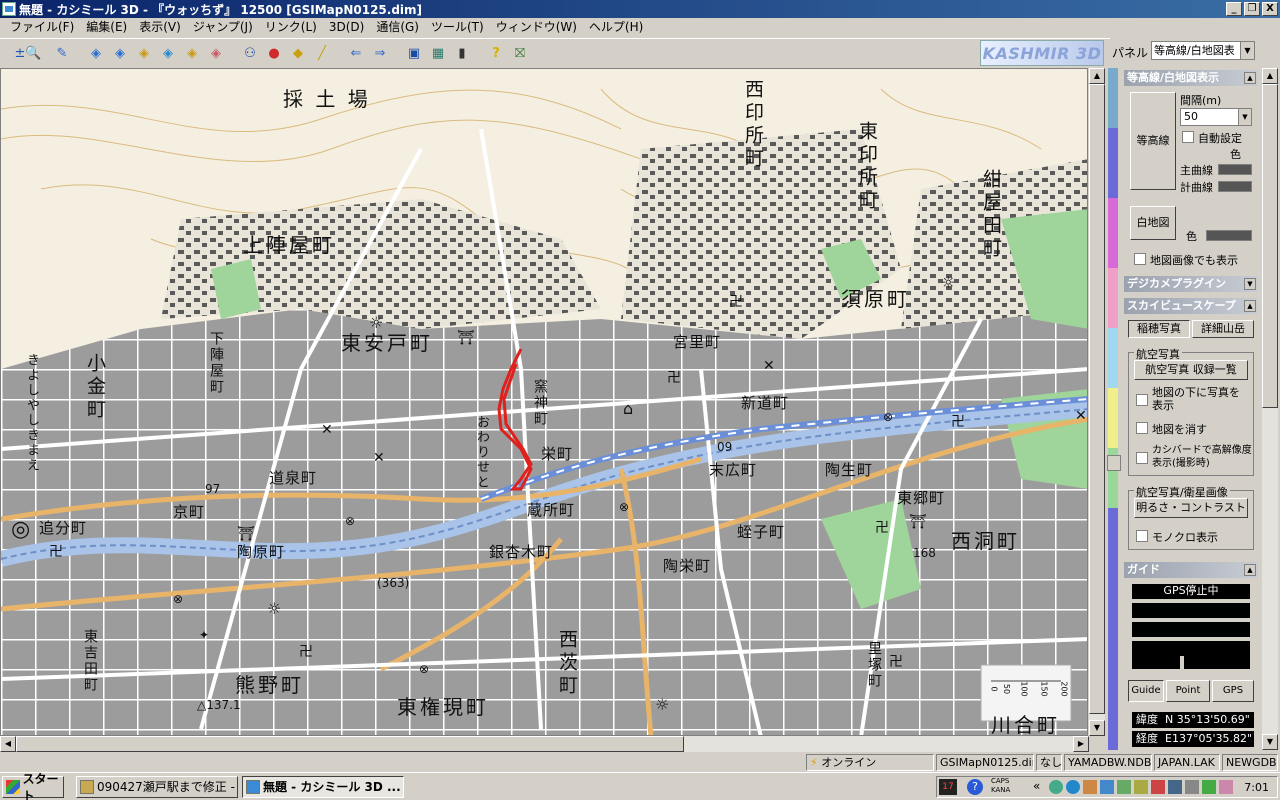 The width and height of the screenshot is (1280, 800). What do you see at coordinates (1188, 691) in the screenshot?
I see `tab-point: Point` at bounding box center [1188, 691].